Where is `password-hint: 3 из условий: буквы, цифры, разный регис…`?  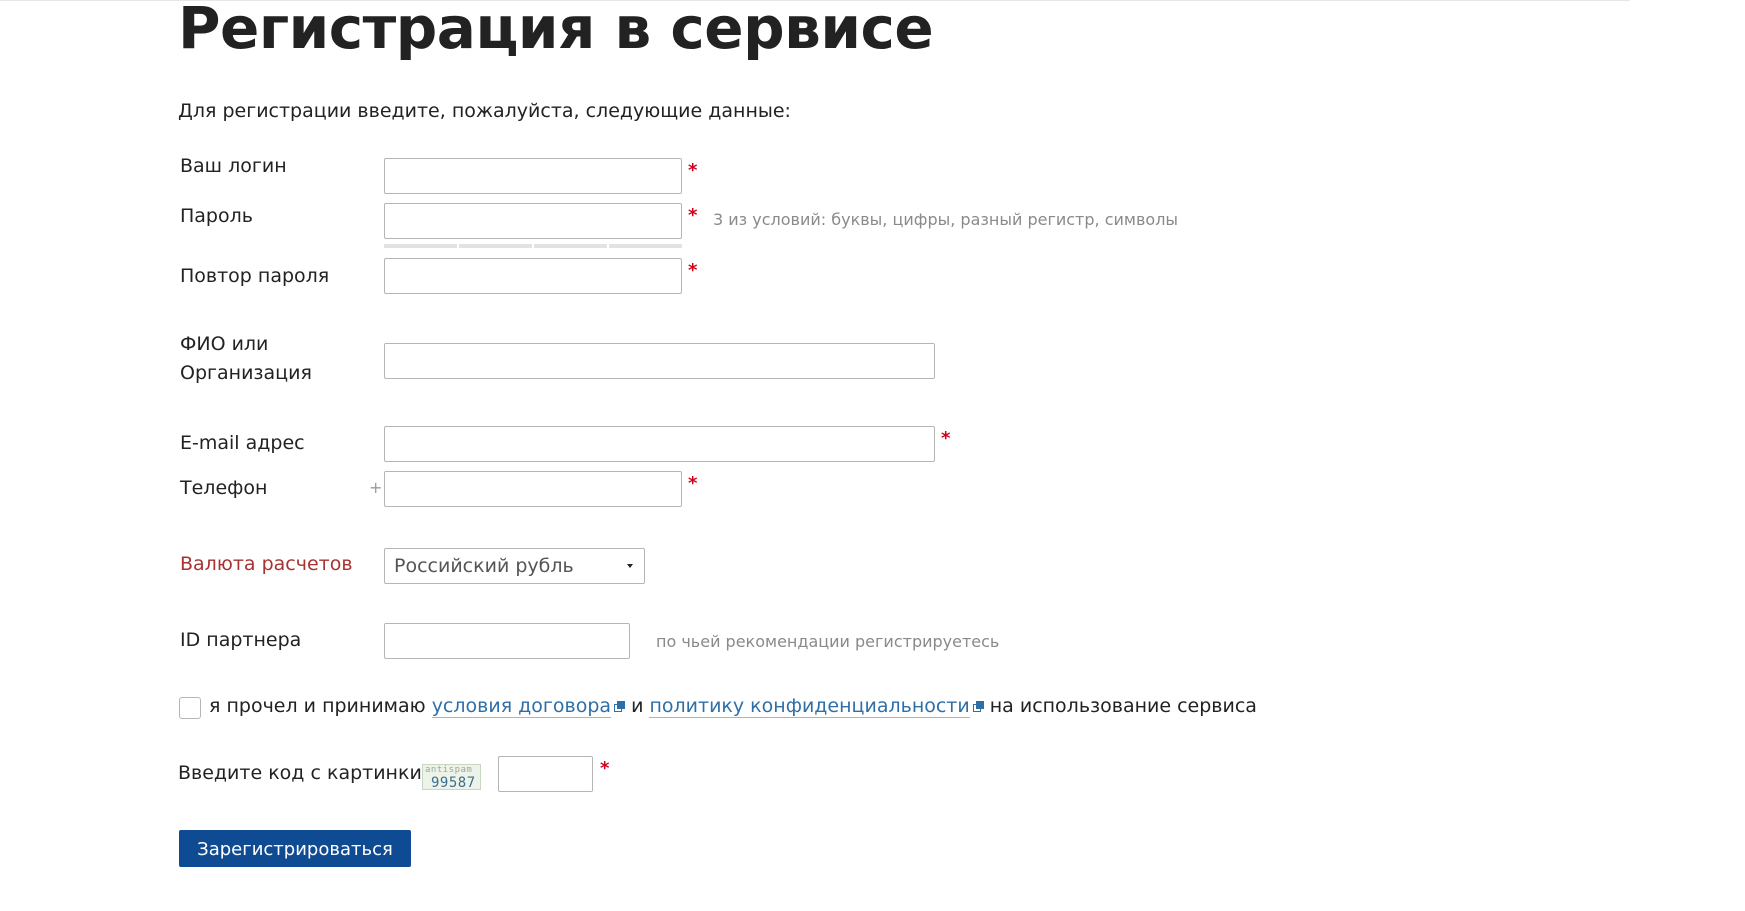 password-hint: 3 из условий: буквы, цифры, разный регис… is located at coordinates (946, 219).